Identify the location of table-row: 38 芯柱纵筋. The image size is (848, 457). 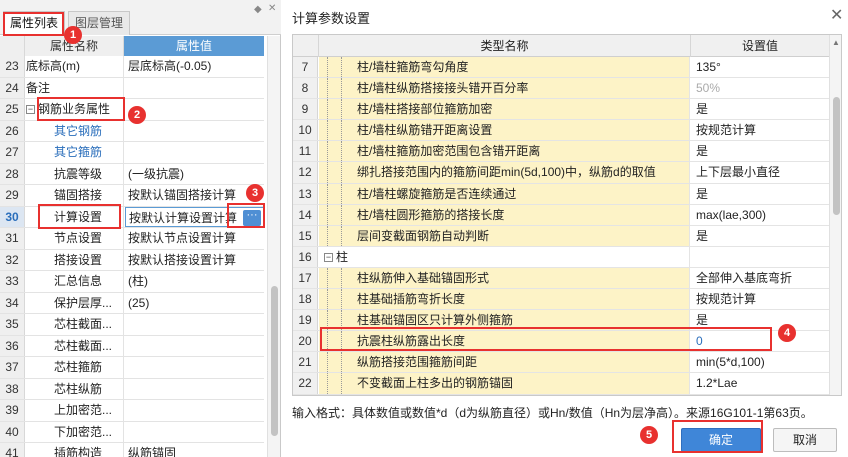
(132, 389).